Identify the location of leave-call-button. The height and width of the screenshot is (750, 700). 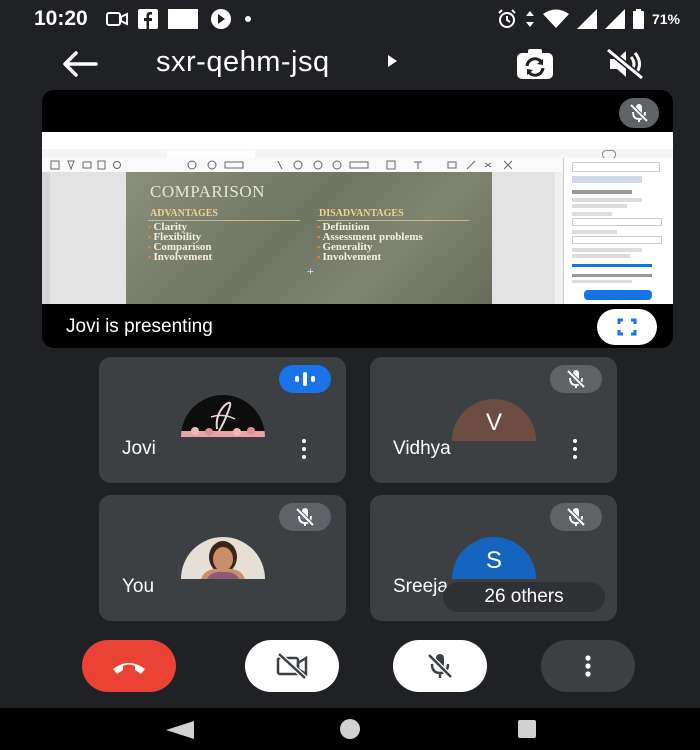
(129, 666).